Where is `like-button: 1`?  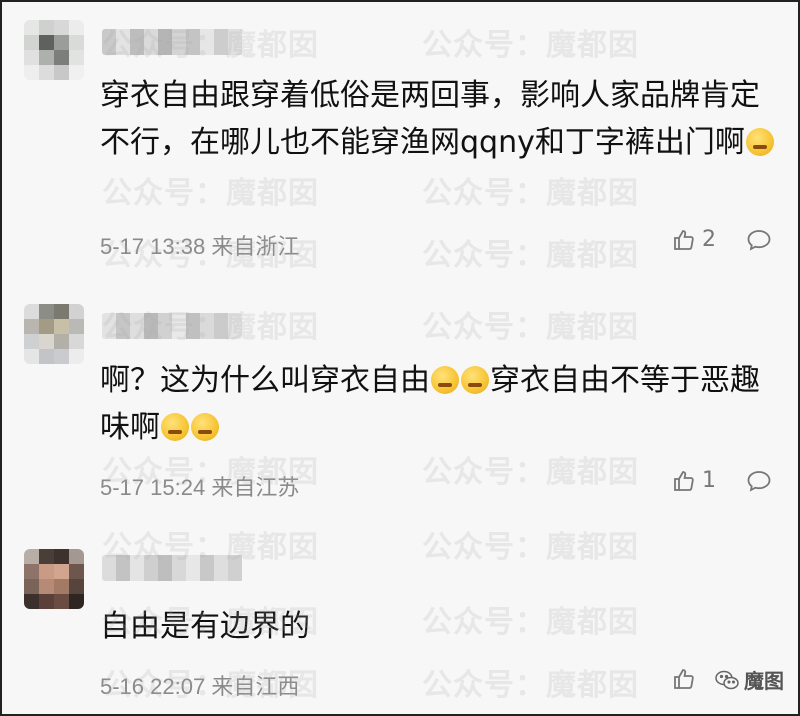
like-button: 1 is located at coordinates (694, 480).